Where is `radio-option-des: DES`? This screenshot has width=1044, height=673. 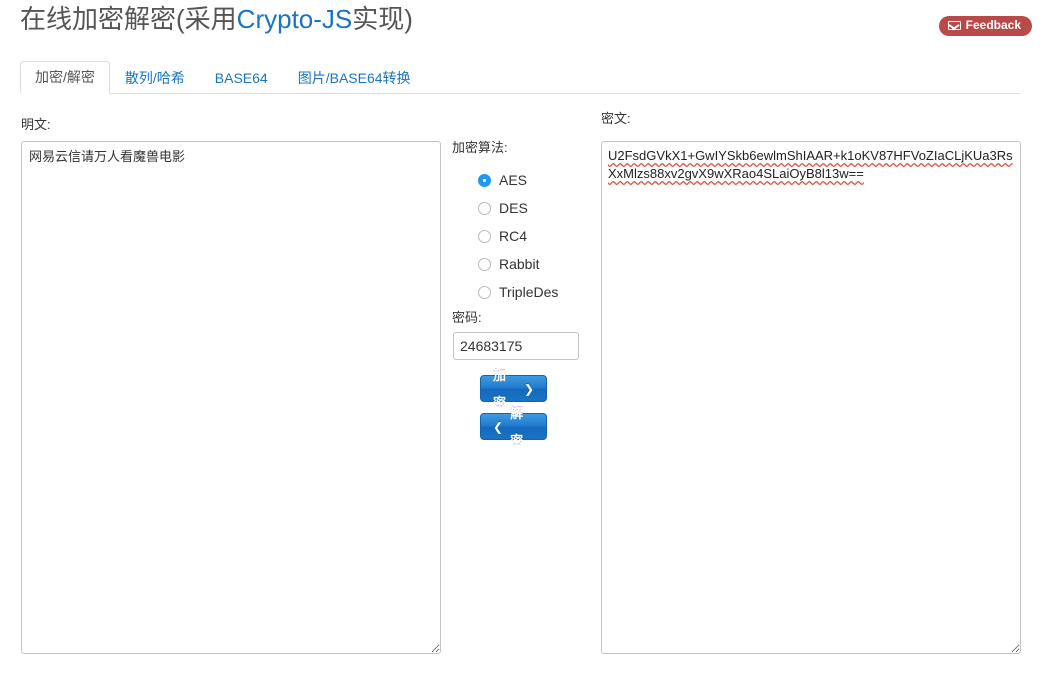
radio-option-des: DES is located at coordinates (538, 208).